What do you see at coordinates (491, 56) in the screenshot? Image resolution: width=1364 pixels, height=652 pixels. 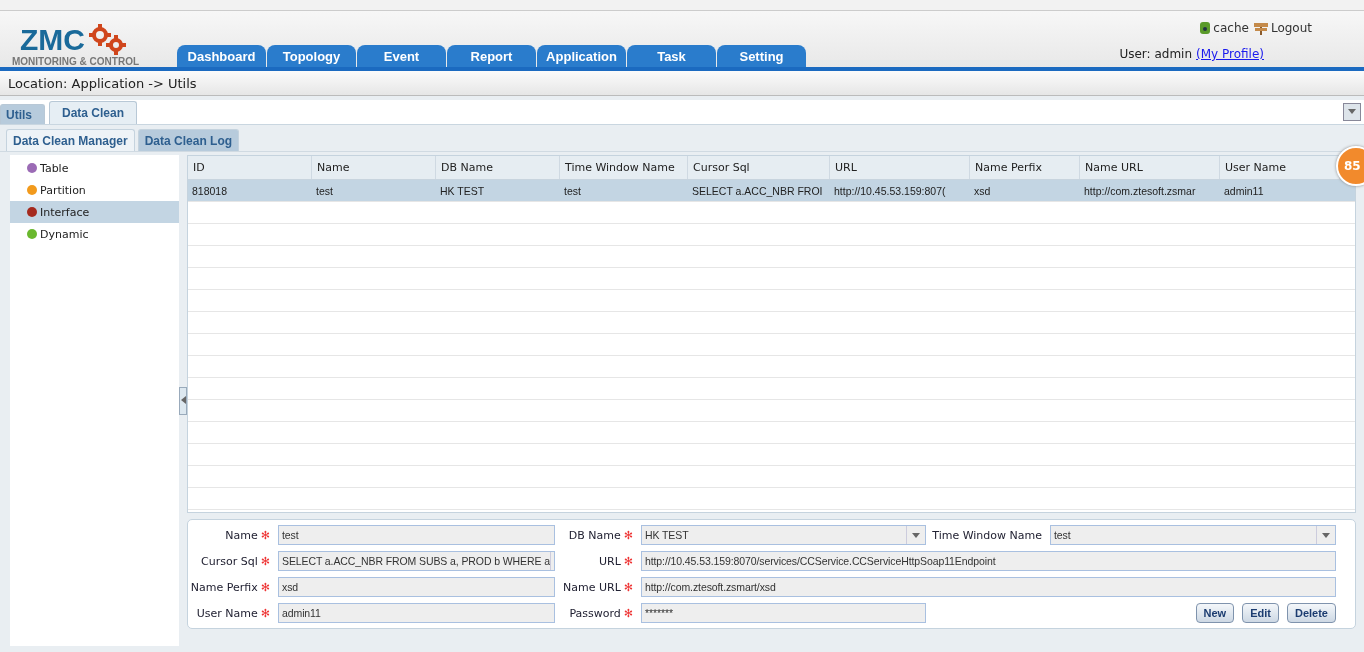 I see `nav-tab: Report` at bounding box center [491, 56].